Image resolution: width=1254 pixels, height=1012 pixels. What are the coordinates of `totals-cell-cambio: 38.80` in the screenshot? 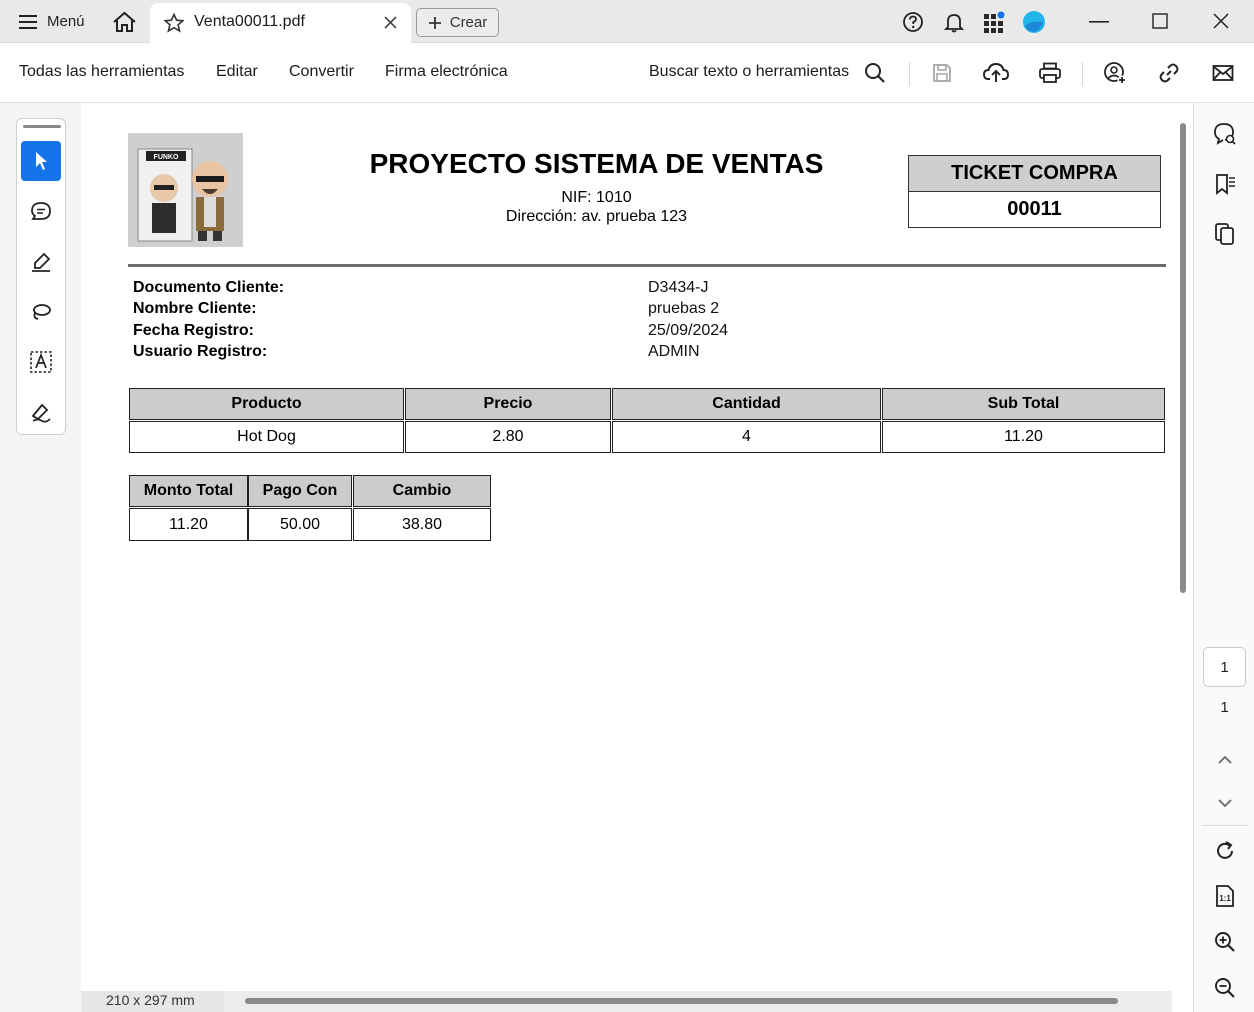 It's located at (422, 524).